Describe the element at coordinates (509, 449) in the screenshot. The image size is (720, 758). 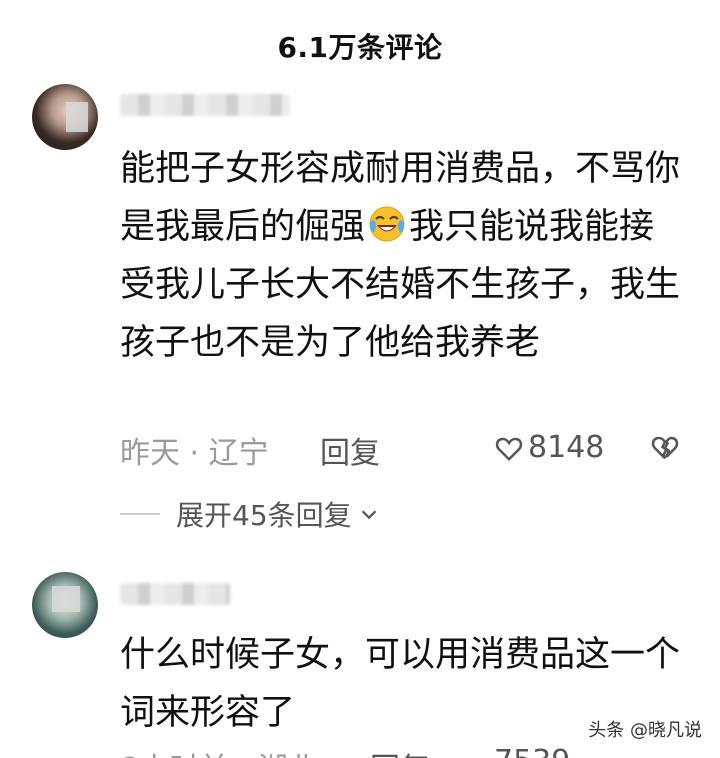
I see `heart-outline-icon` at that location.